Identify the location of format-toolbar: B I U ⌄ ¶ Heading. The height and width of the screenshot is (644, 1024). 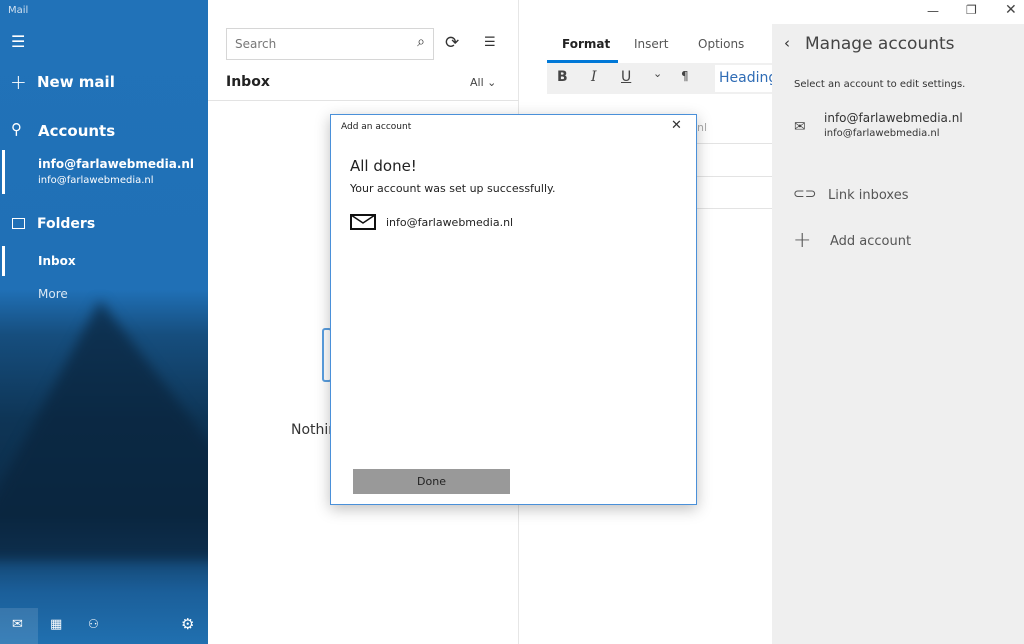
(659, 78).